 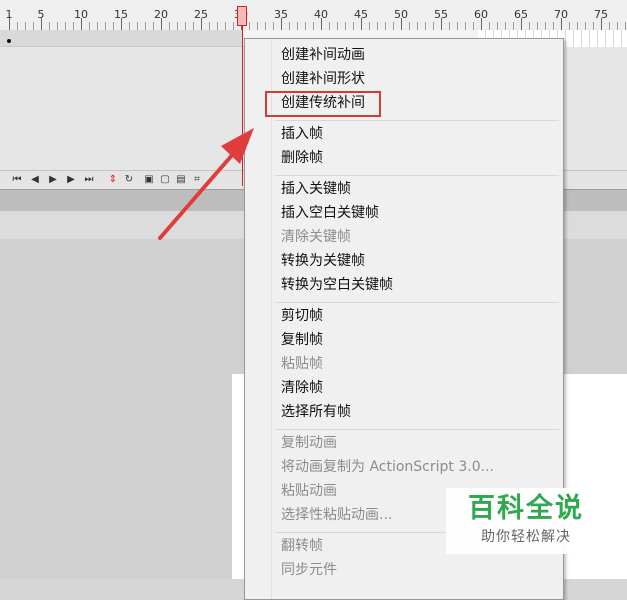 I want to click on center-frame-icon: ⇕, so click(x=113, y=180).